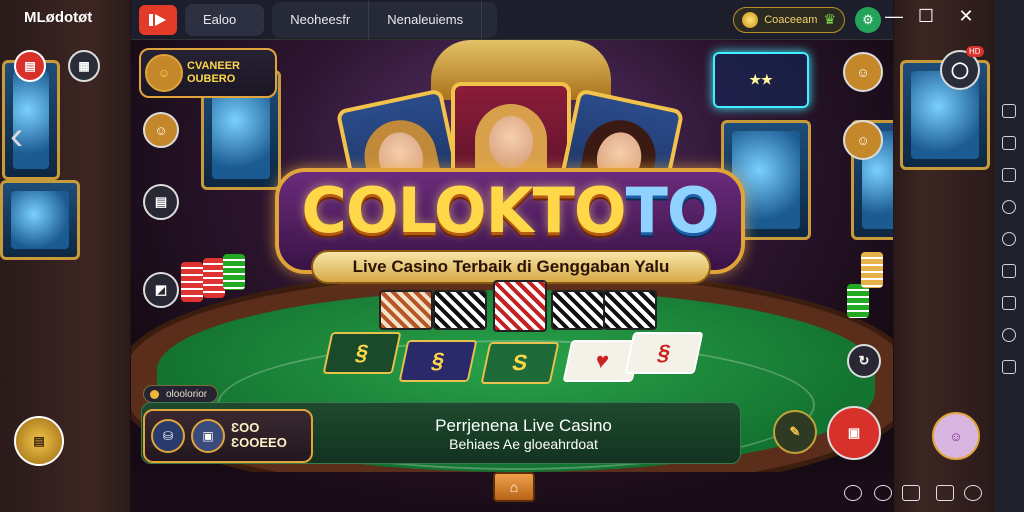  Describe the element at coordinates (181, 394) in the screenshot. I see `status-pill: oloolorior` at that location.